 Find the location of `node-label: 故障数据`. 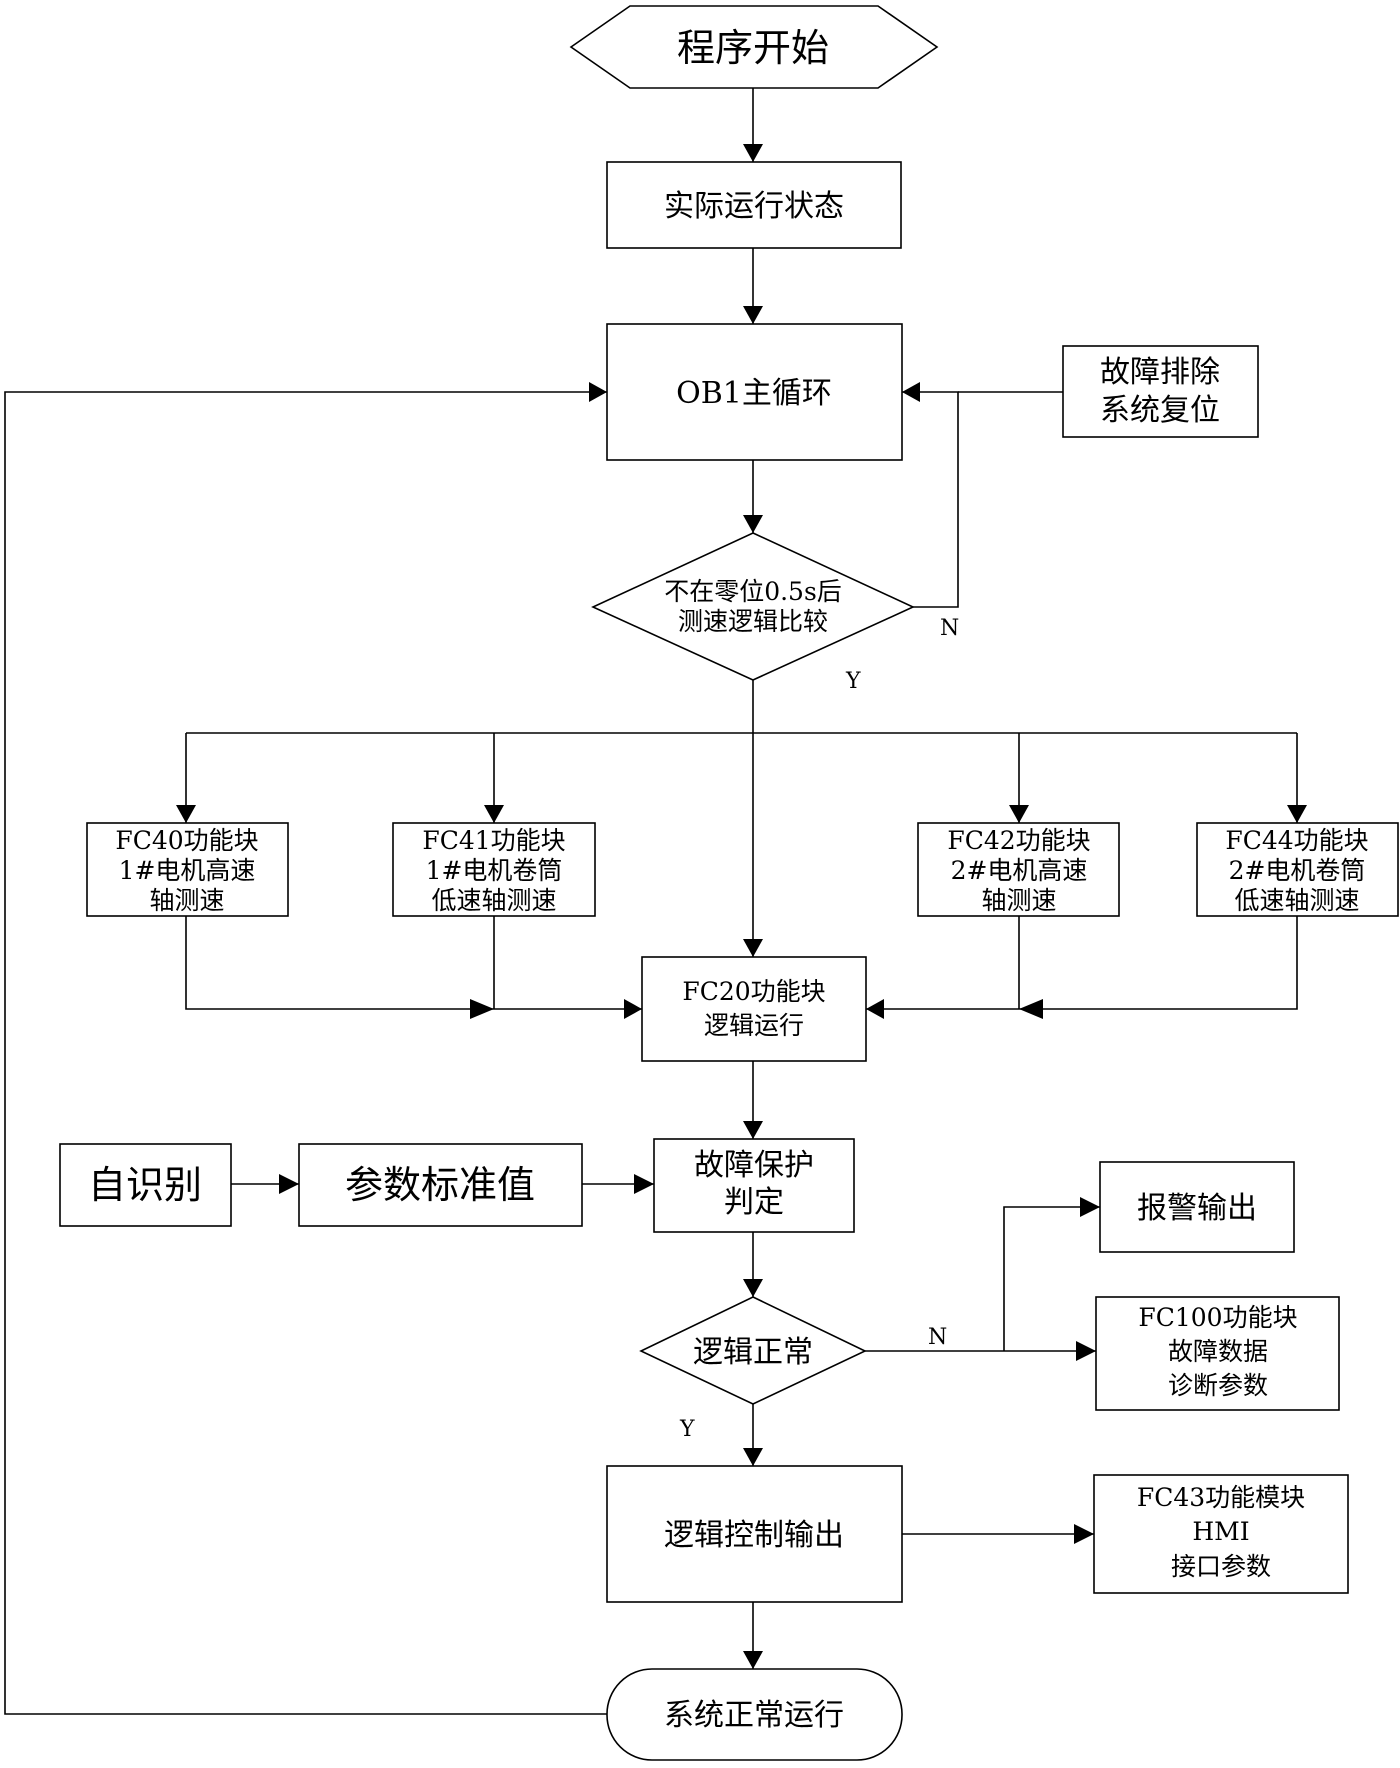

node-label: 故障数据 is located at coordinates (1218, 1351).